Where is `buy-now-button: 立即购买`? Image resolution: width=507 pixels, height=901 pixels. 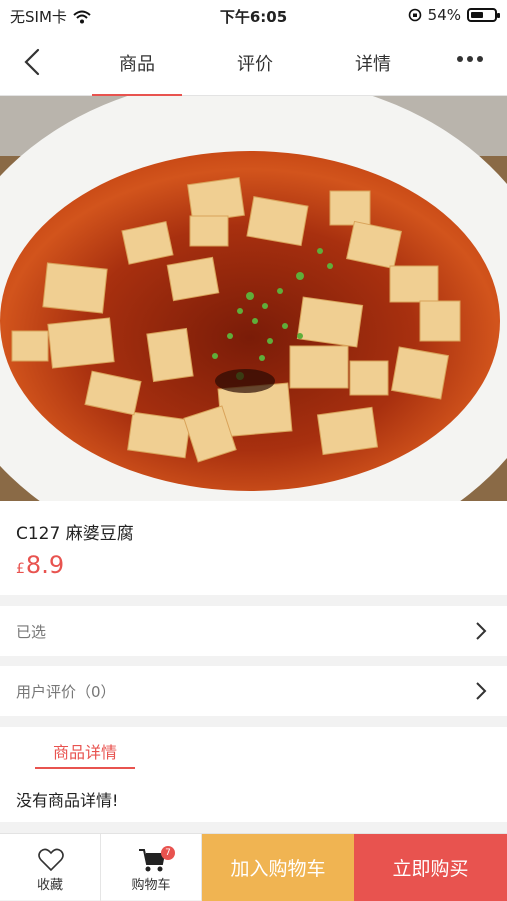
buy-now-button: 立即购买 is located at coordinates (430, 867).